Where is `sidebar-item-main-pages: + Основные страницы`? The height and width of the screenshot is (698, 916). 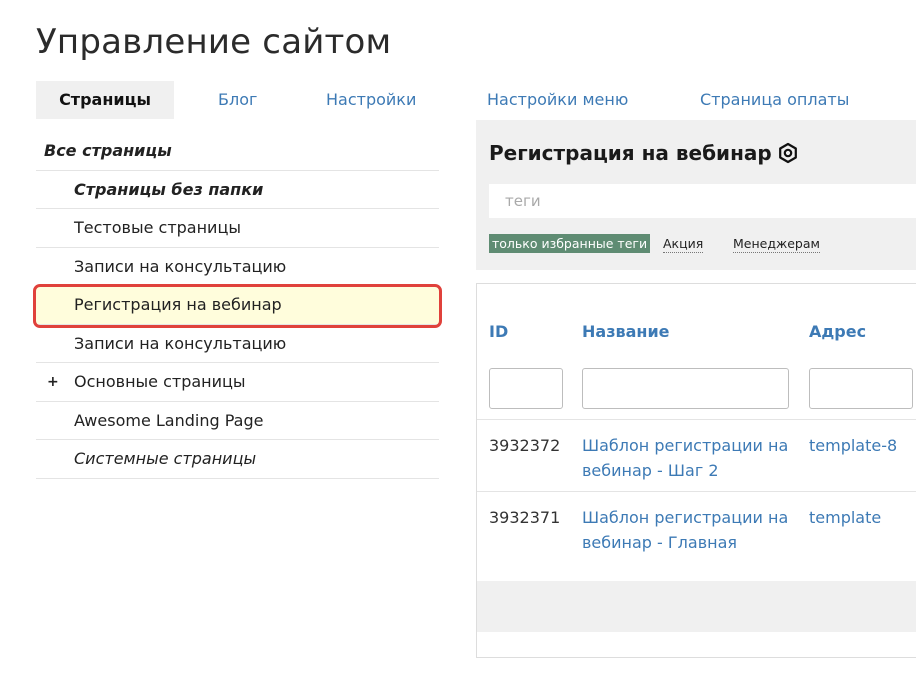
sidebar-item-main-pages: + Основные страницы is located at coordinates (237, 382).